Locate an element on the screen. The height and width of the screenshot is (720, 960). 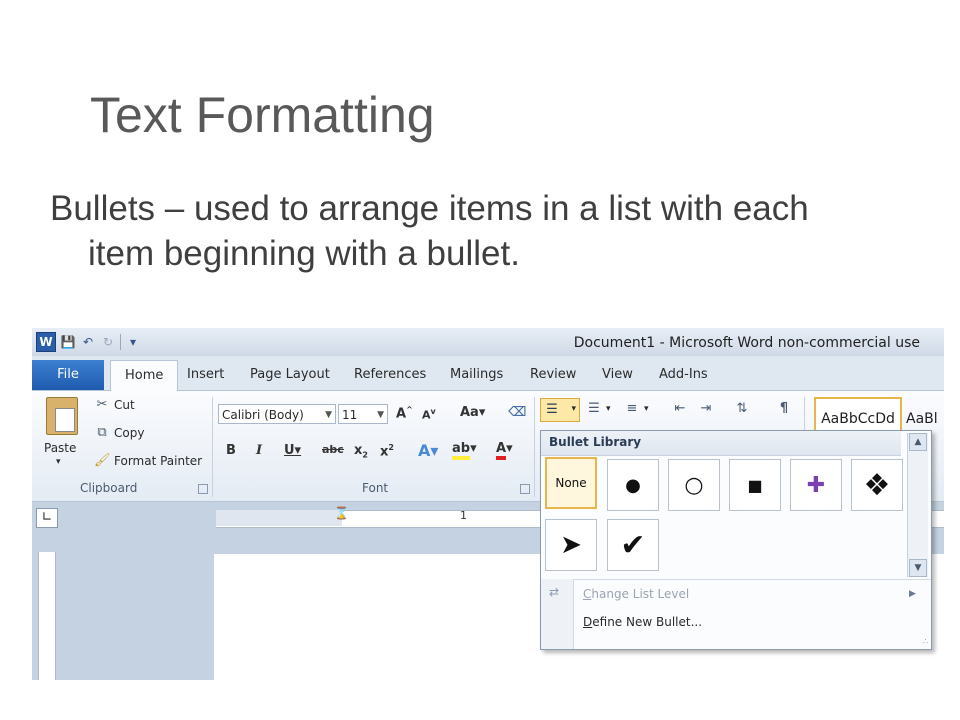
change-list-level-label: hange List Level is located at coordinates (640, 594).